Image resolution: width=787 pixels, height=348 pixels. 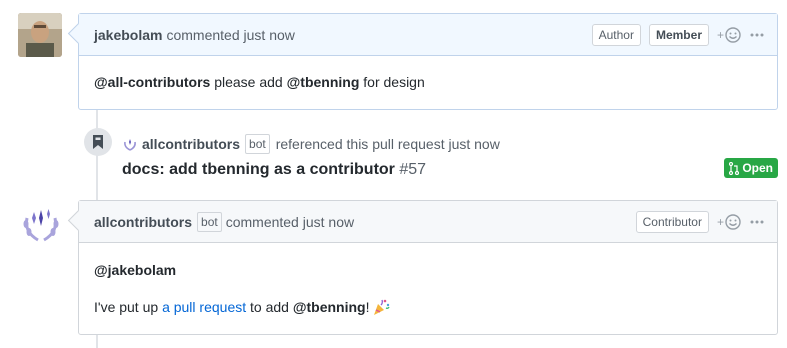 What do you see at coordinates (367, 307) in the screenshot?
I see `comment-text-part: !` at bounding box center [367, 307].